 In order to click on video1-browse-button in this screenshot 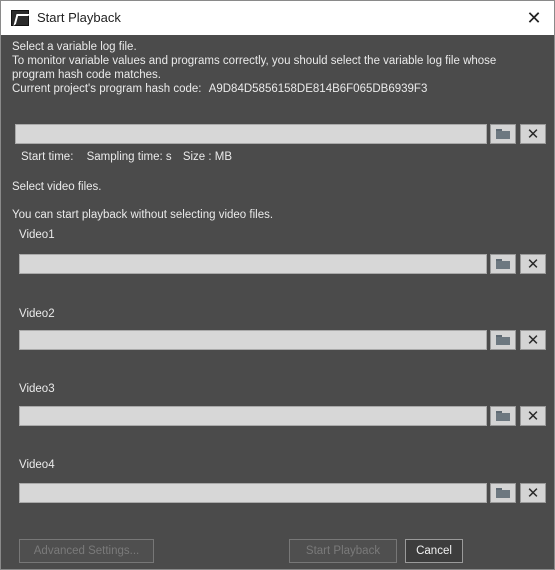, I will do `click(503, 264)`.